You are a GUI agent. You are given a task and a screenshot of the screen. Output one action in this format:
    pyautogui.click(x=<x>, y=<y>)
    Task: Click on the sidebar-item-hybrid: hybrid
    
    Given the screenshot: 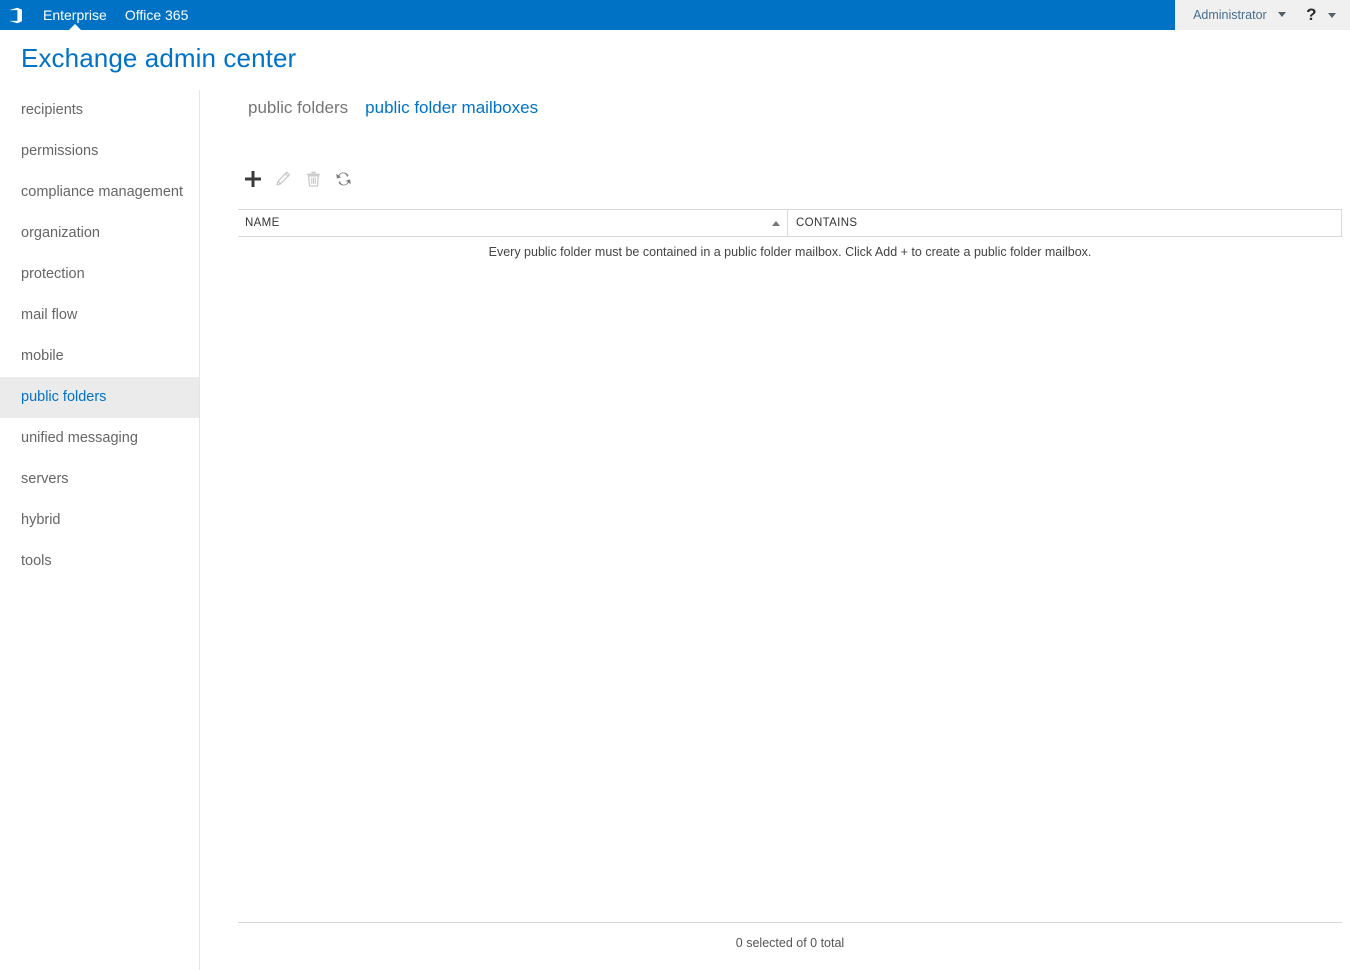 What is the action you would take?
    pyautogui.click(x=99, y=520)
    